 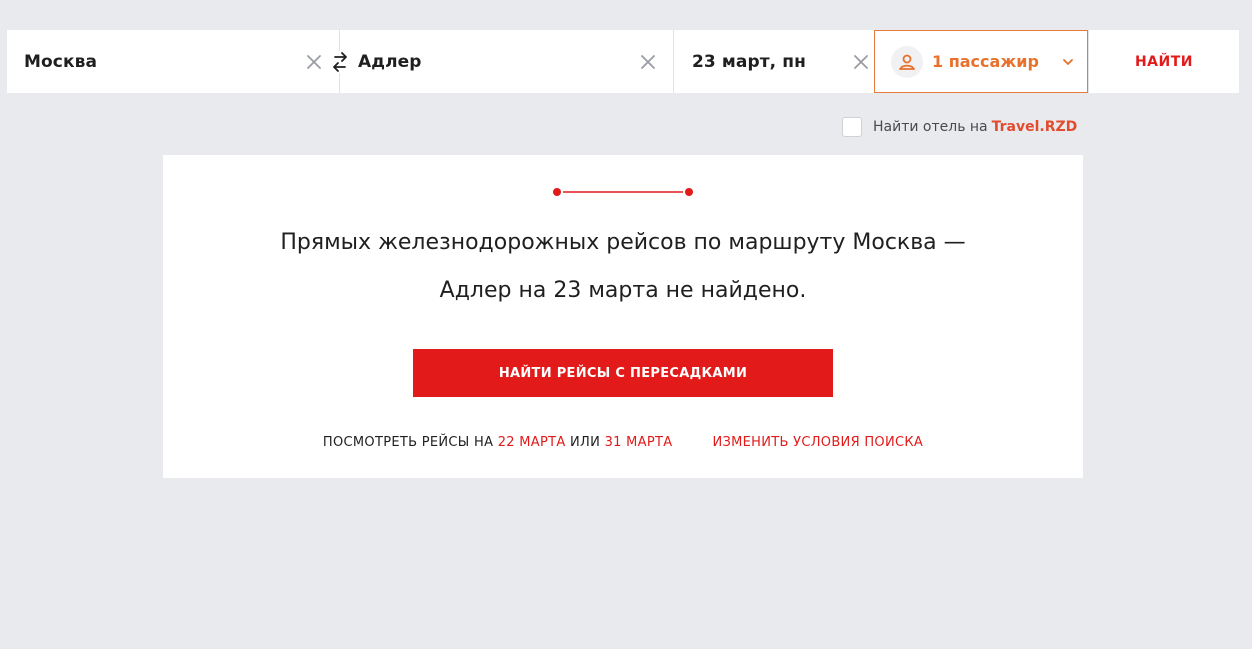 What do you see at coordinates (985, 61) in the screenshot?
I see `passengers-label: 1 пассажир` at bounding box center [985, 61].